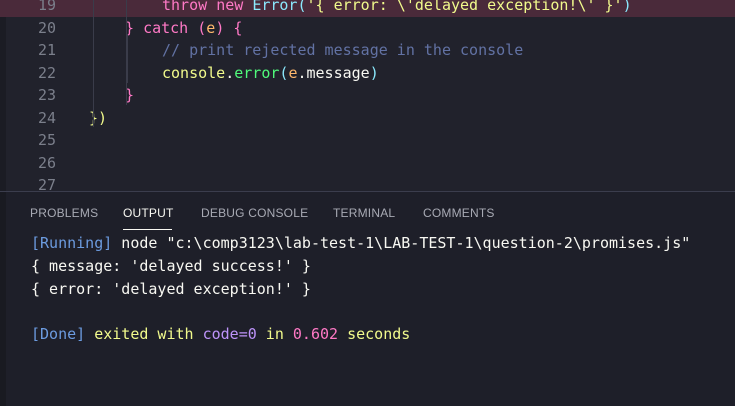  I want to click on code-token: catch, so click(166, 27).